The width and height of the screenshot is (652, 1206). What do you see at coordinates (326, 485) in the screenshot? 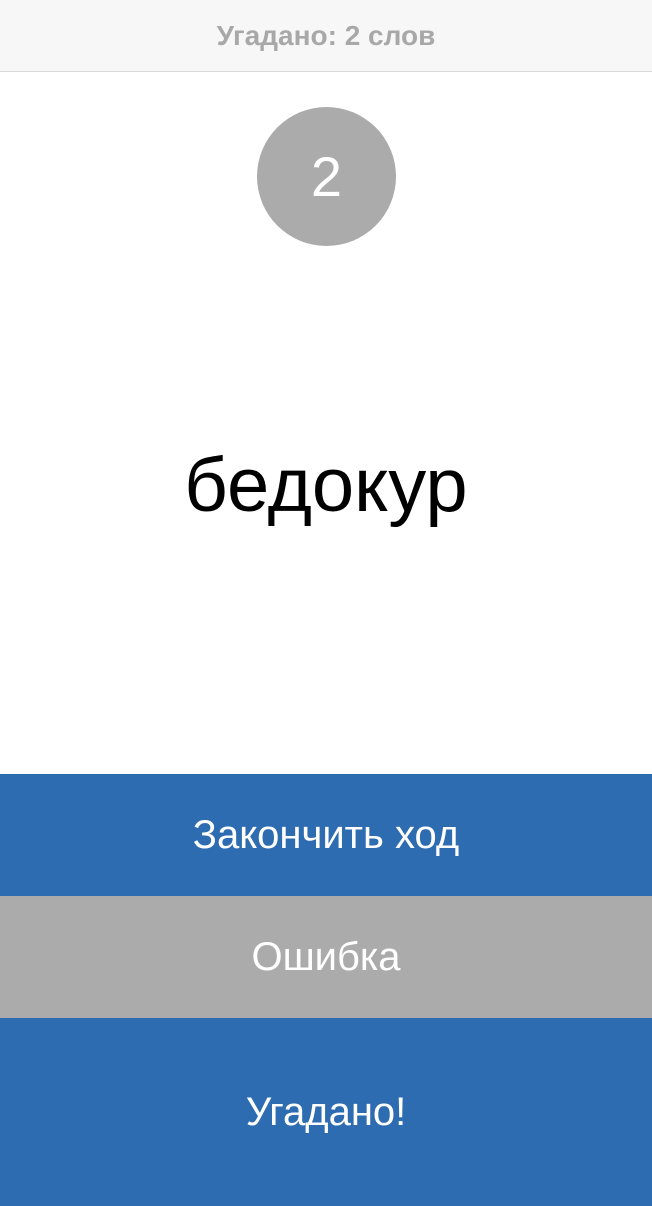
I see `current-word: бедокур` at bounding box center [326, 485].